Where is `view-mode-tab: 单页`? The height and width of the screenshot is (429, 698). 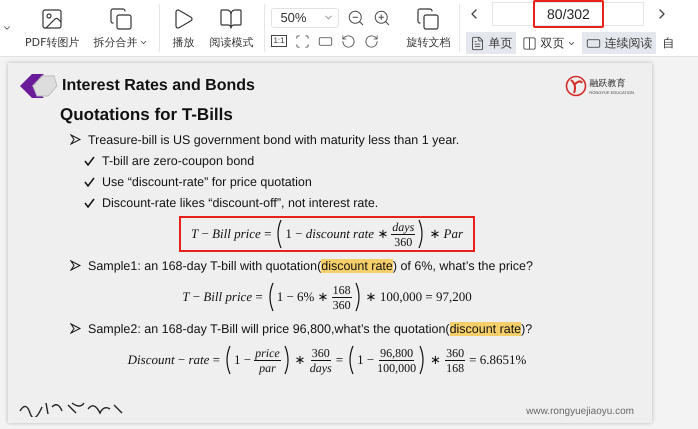 view-mode-tab: 单页 is located at coordinates (491, 43).